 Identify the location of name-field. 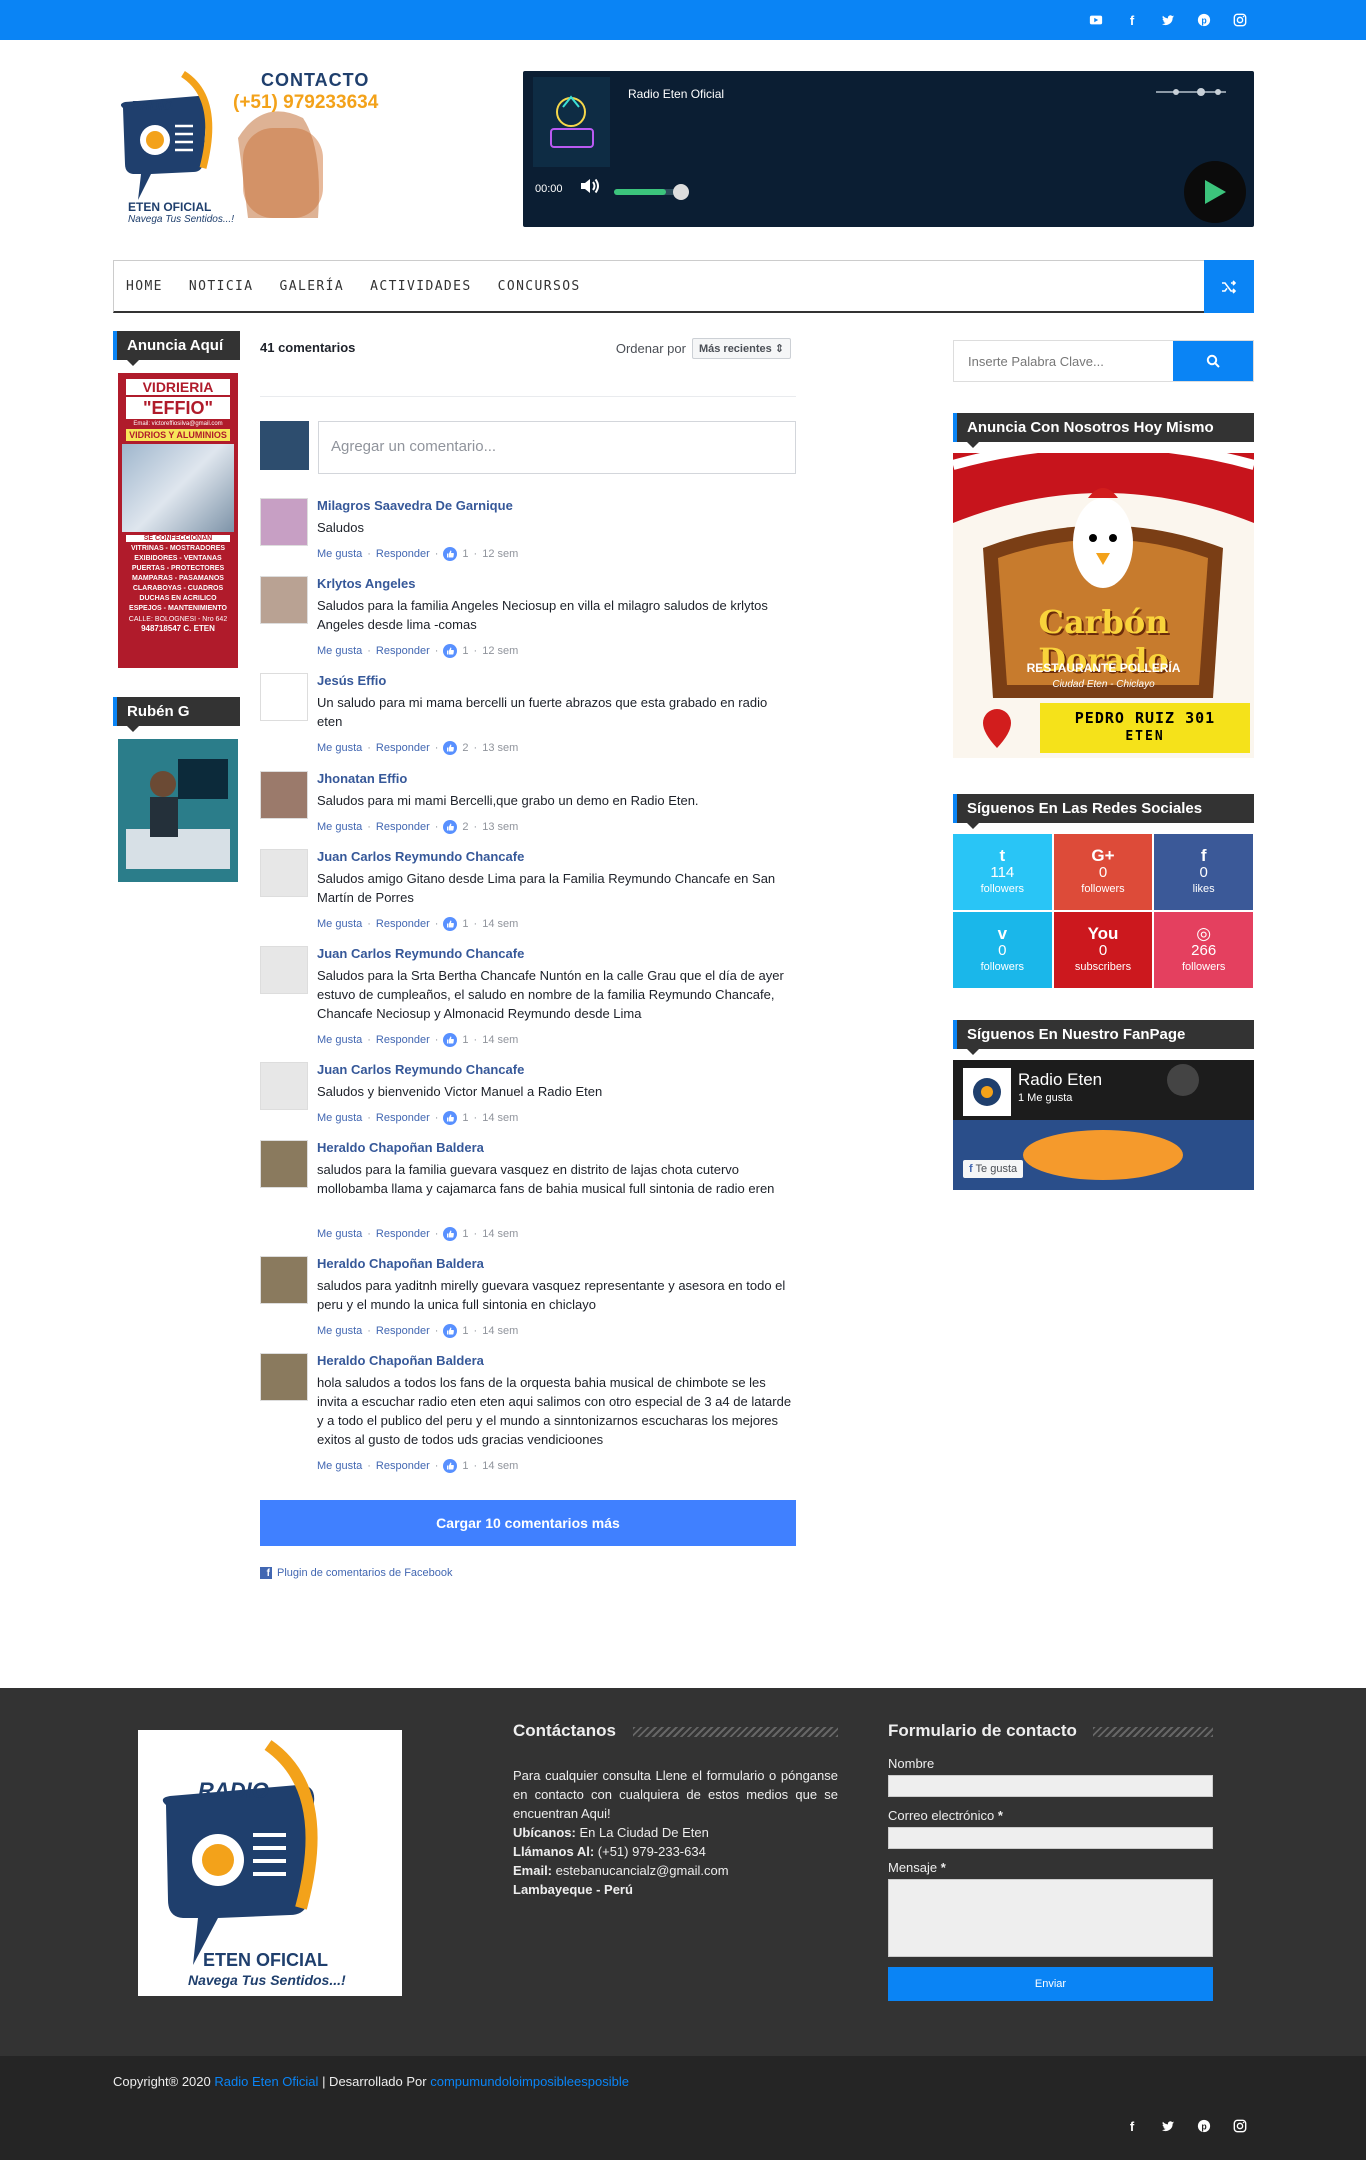
(1050, 1786).